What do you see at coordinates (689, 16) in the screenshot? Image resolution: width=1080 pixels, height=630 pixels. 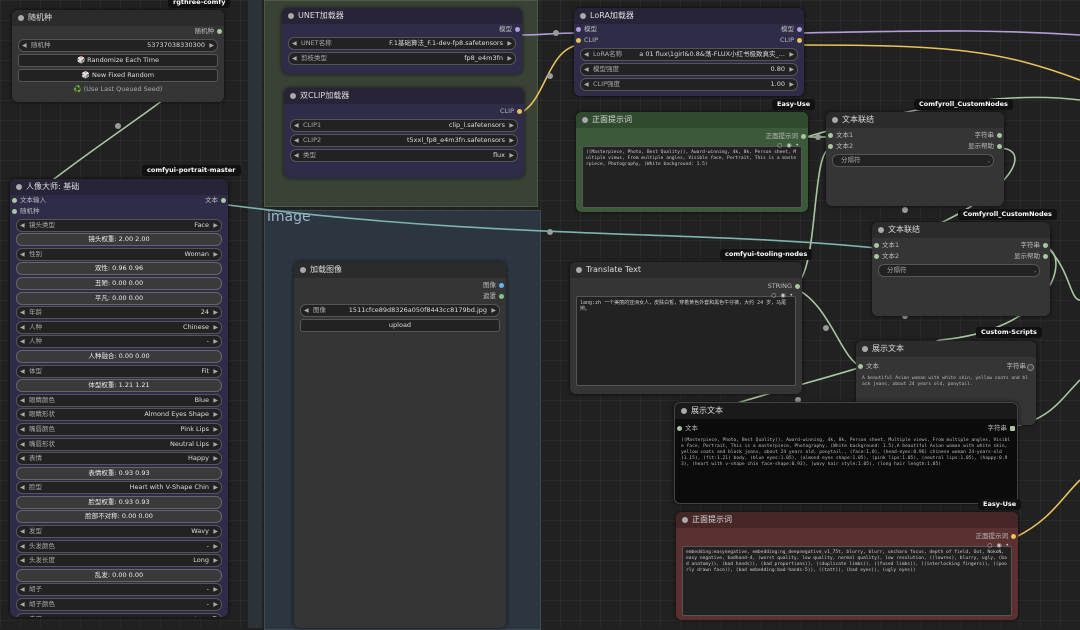 I see `lora-node-title: LoRA加载器` at bounding box center [689, 16].